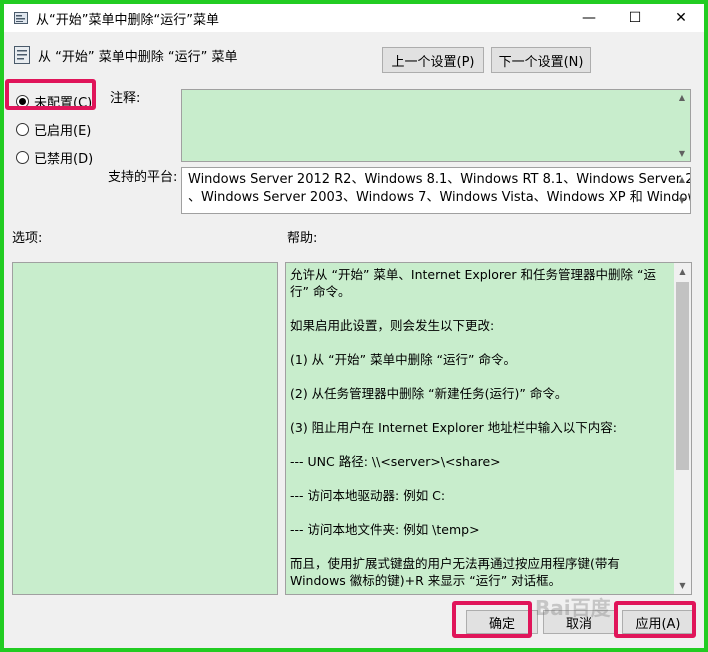 The image size is (708, 652). I want to click on maximize-button: ☐, so click(635, 18).